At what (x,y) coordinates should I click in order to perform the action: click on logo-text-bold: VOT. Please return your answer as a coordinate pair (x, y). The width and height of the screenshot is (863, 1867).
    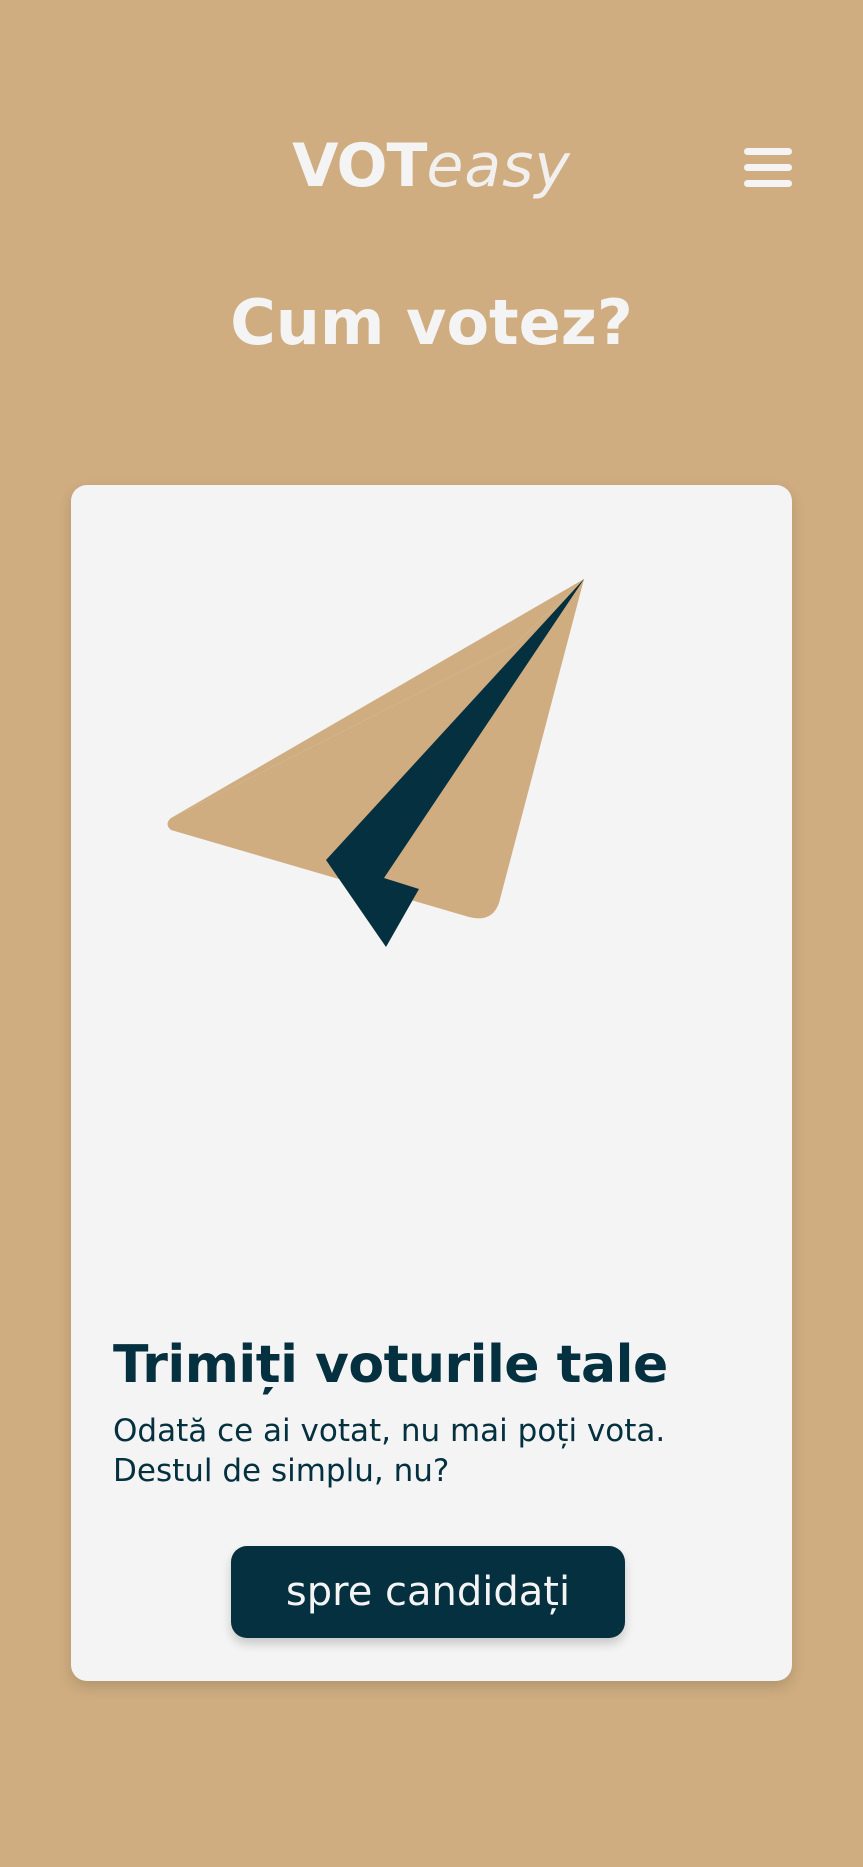
    Looking at the image, I should click on (359, 166).